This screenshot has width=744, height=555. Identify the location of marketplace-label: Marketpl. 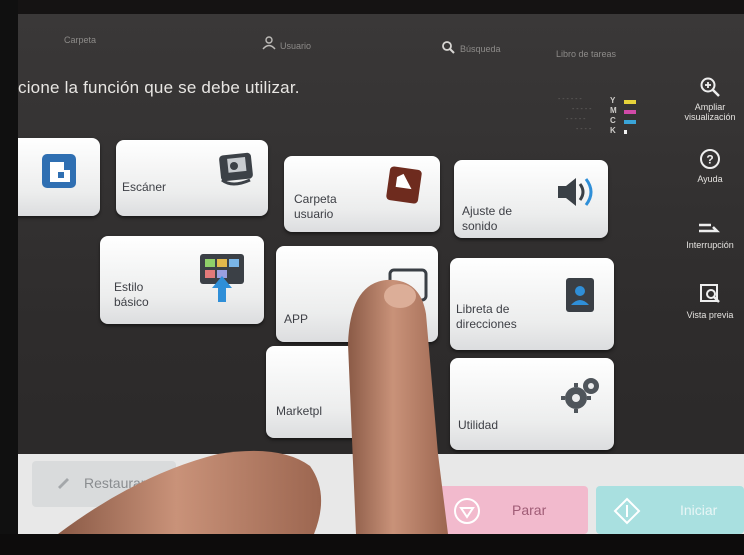
(299, 411).